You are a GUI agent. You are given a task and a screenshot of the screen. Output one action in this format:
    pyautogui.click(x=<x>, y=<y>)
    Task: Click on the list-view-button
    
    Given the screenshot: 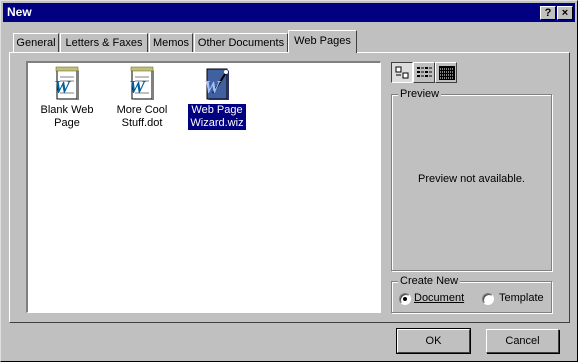 What is the action you would take?
    pyautogui.click(x=424, y=72)
    